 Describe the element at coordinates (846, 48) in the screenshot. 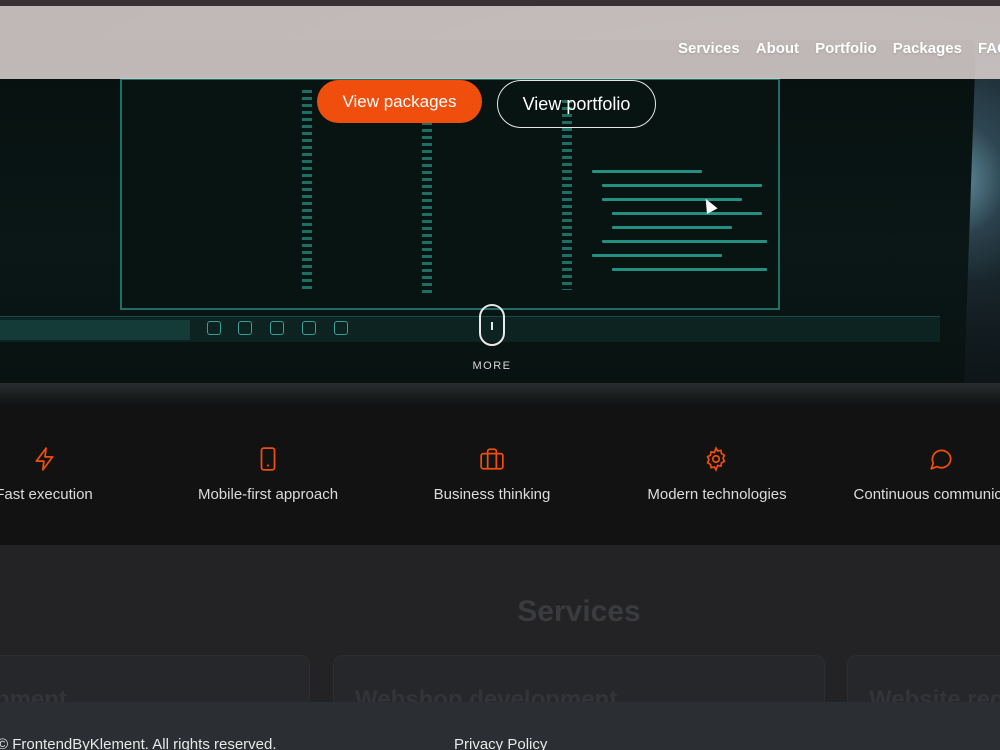

I see `nav-link-portfolio: Portfolio` at that location.